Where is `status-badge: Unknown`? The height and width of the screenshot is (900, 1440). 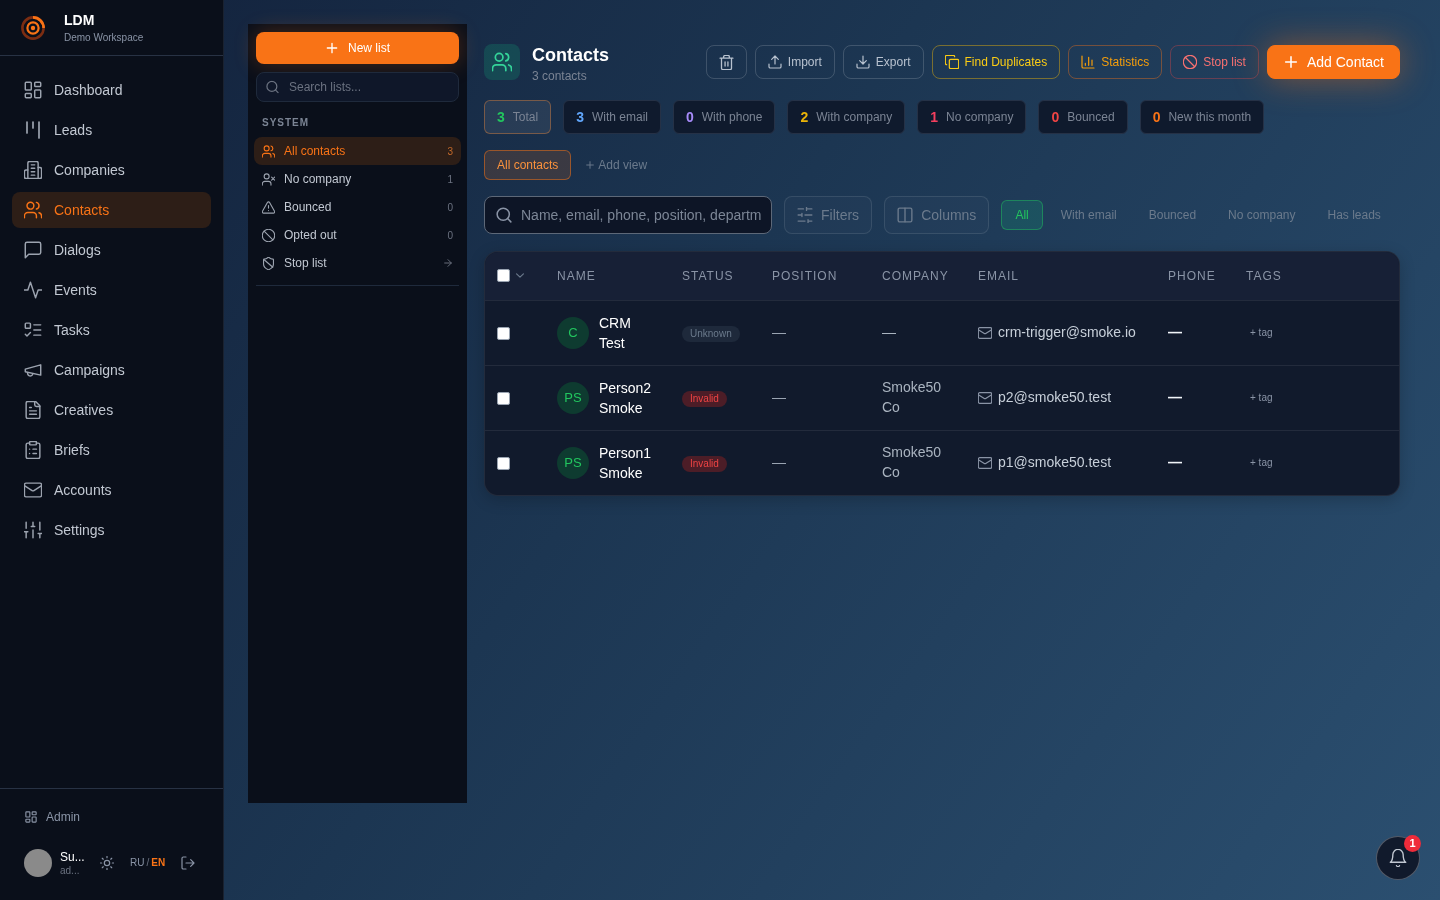 status-badge: Unknown is located at coordinates (711, 334).